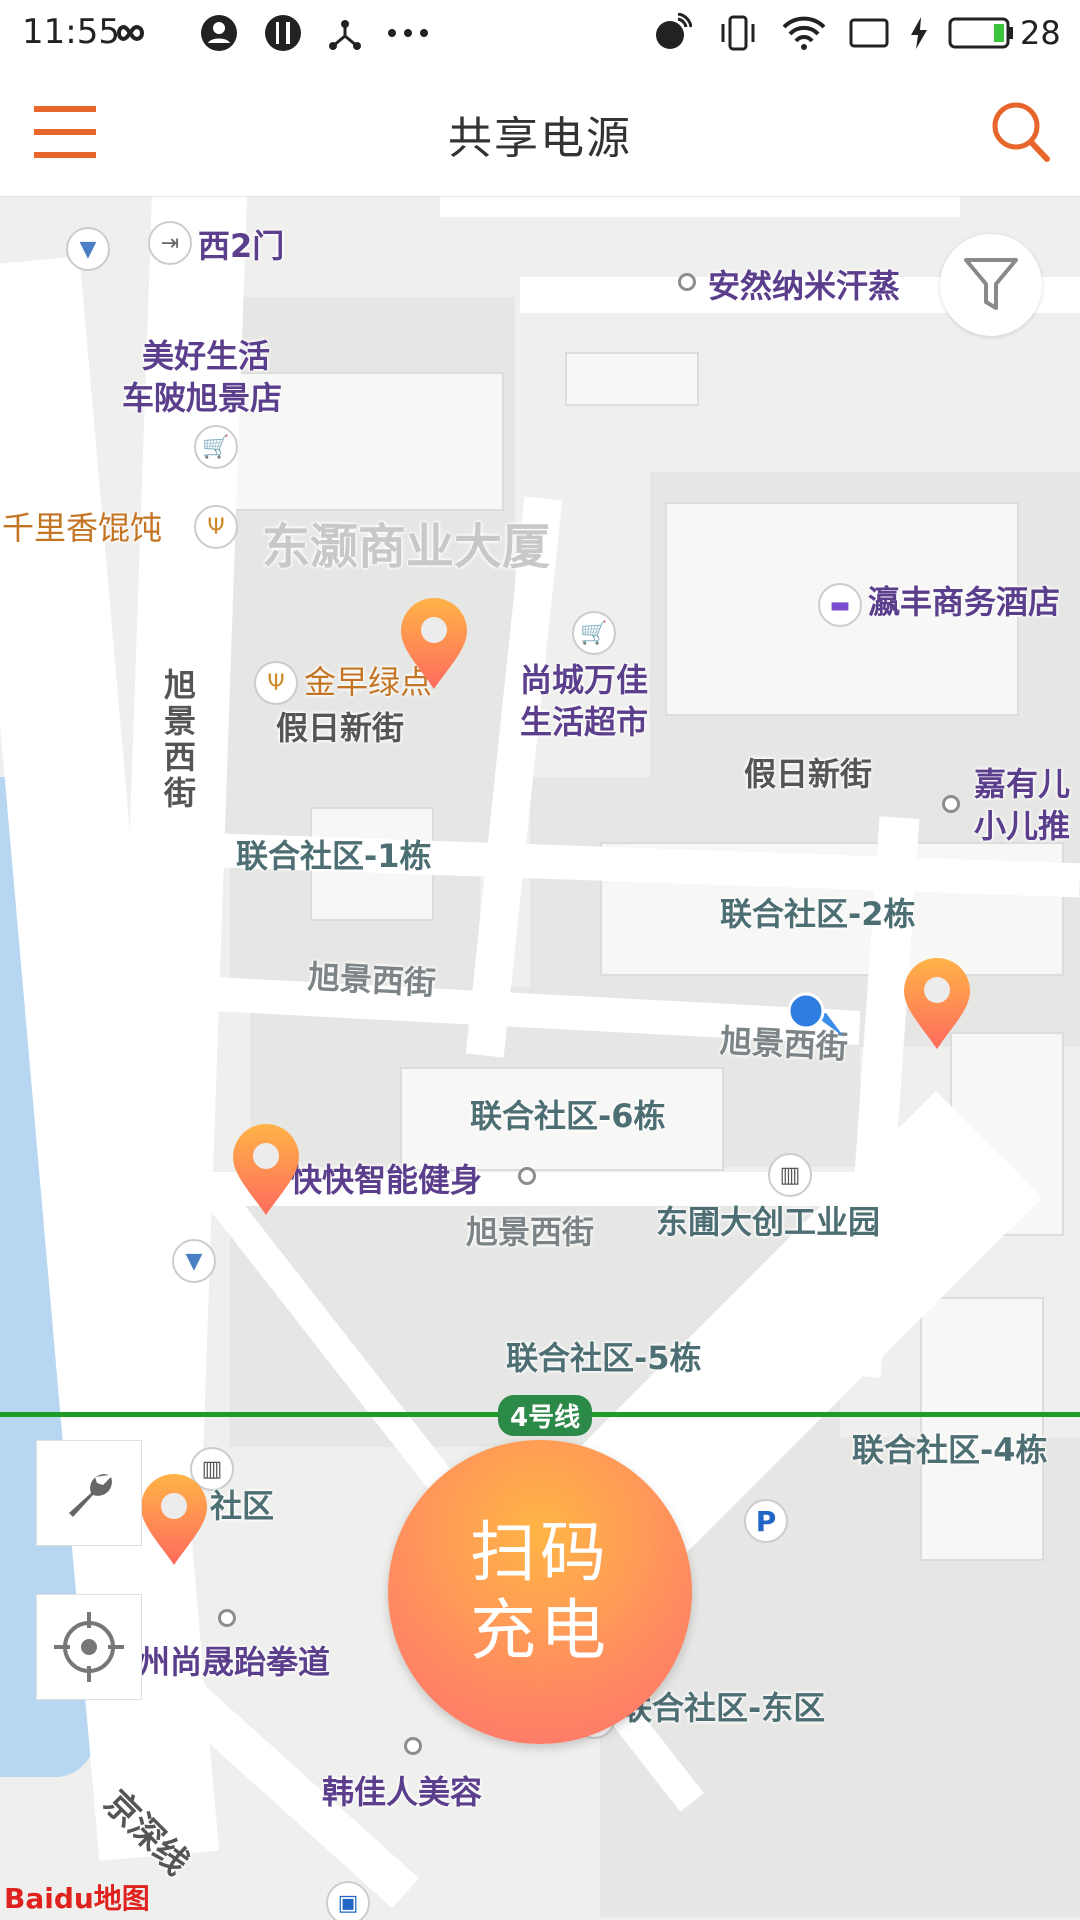 This screenshot has width=1080, height=1920. What do you see at coordinates (334, 856) in the screenshot?
I see `map-label-lianhe-1: 联合社区-1栋` at bounding box center [334, 856].